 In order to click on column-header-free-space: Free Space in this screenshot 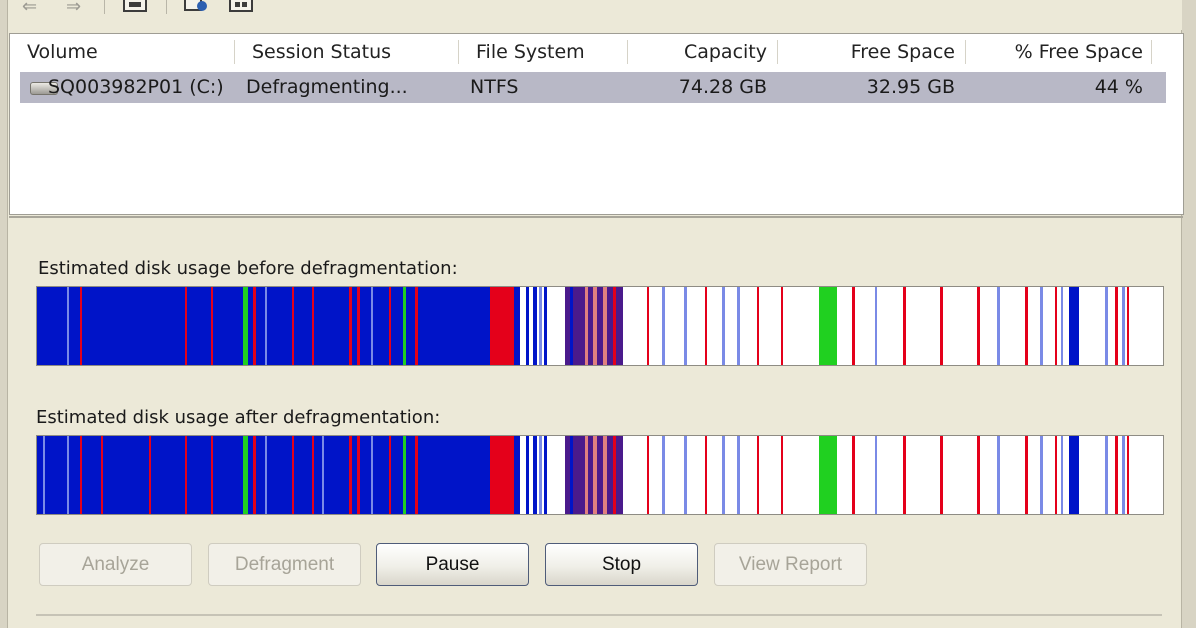, I will do `click(866, 52)`.